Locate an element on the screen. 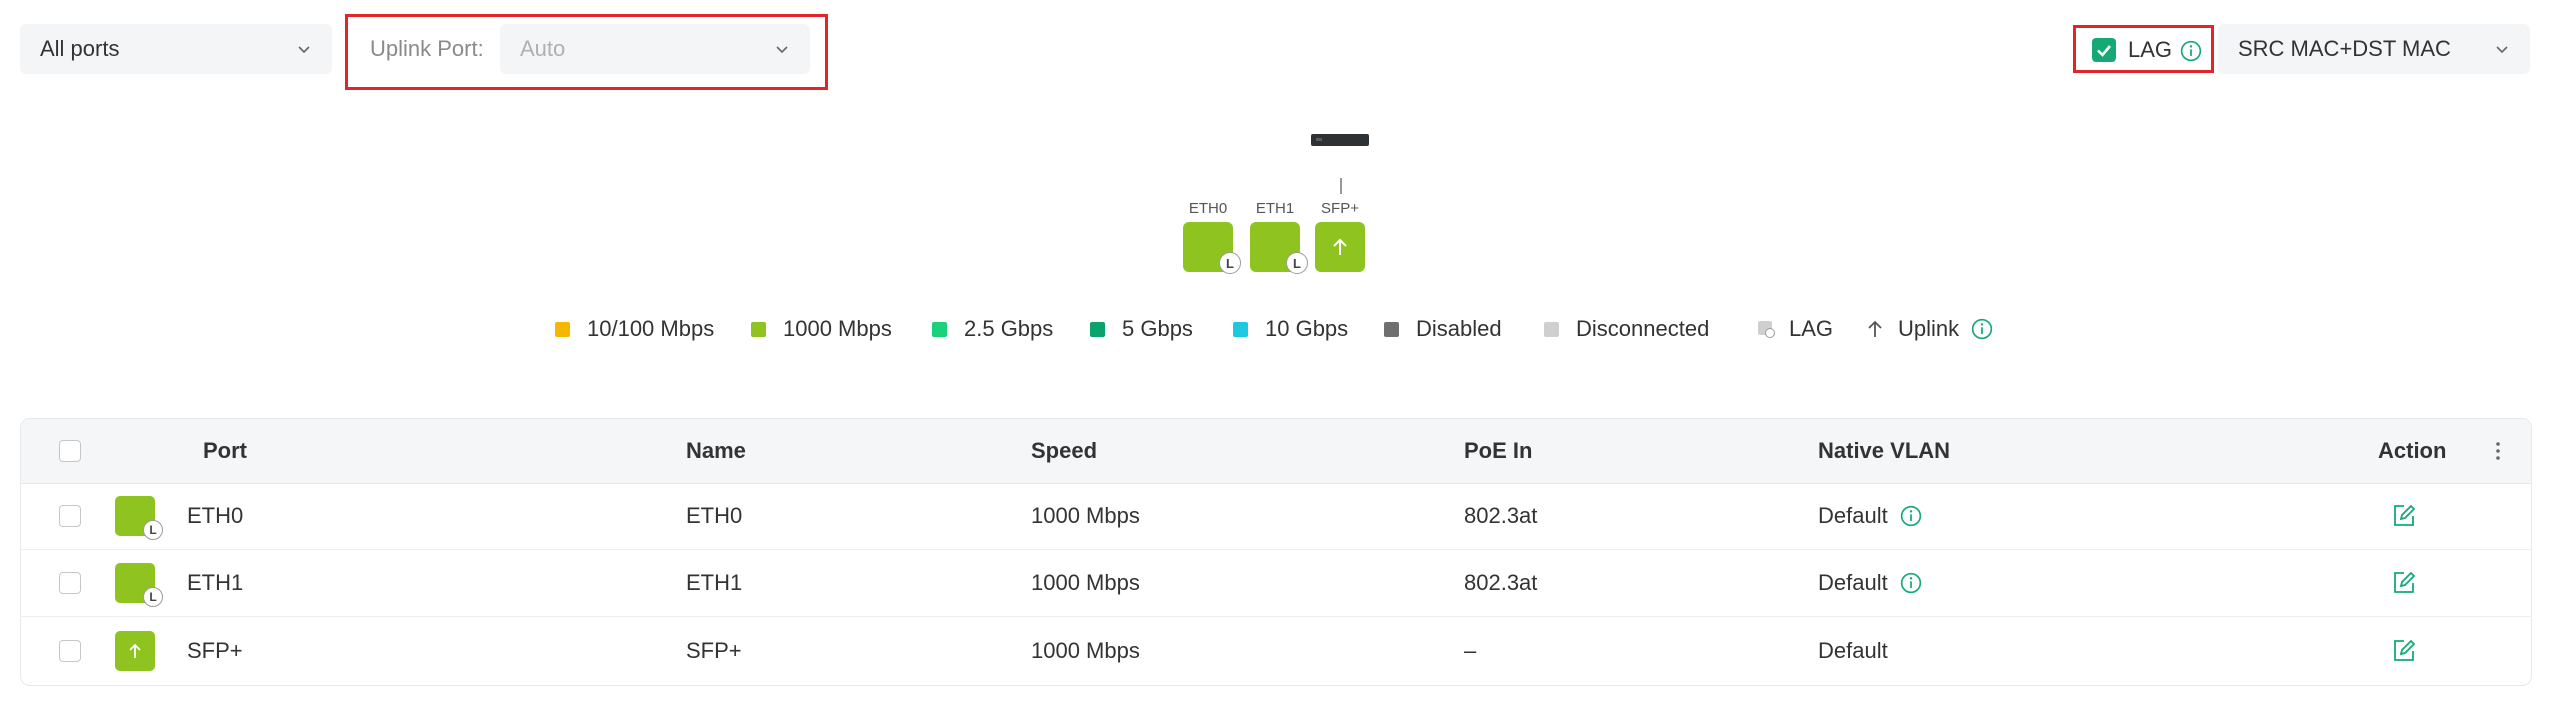 The width and height of the screenshot is (2554, 708). table-row: L ETH1 ETH1 1000 Mbps 802.3at Default is located at coordinates (1276, 583).